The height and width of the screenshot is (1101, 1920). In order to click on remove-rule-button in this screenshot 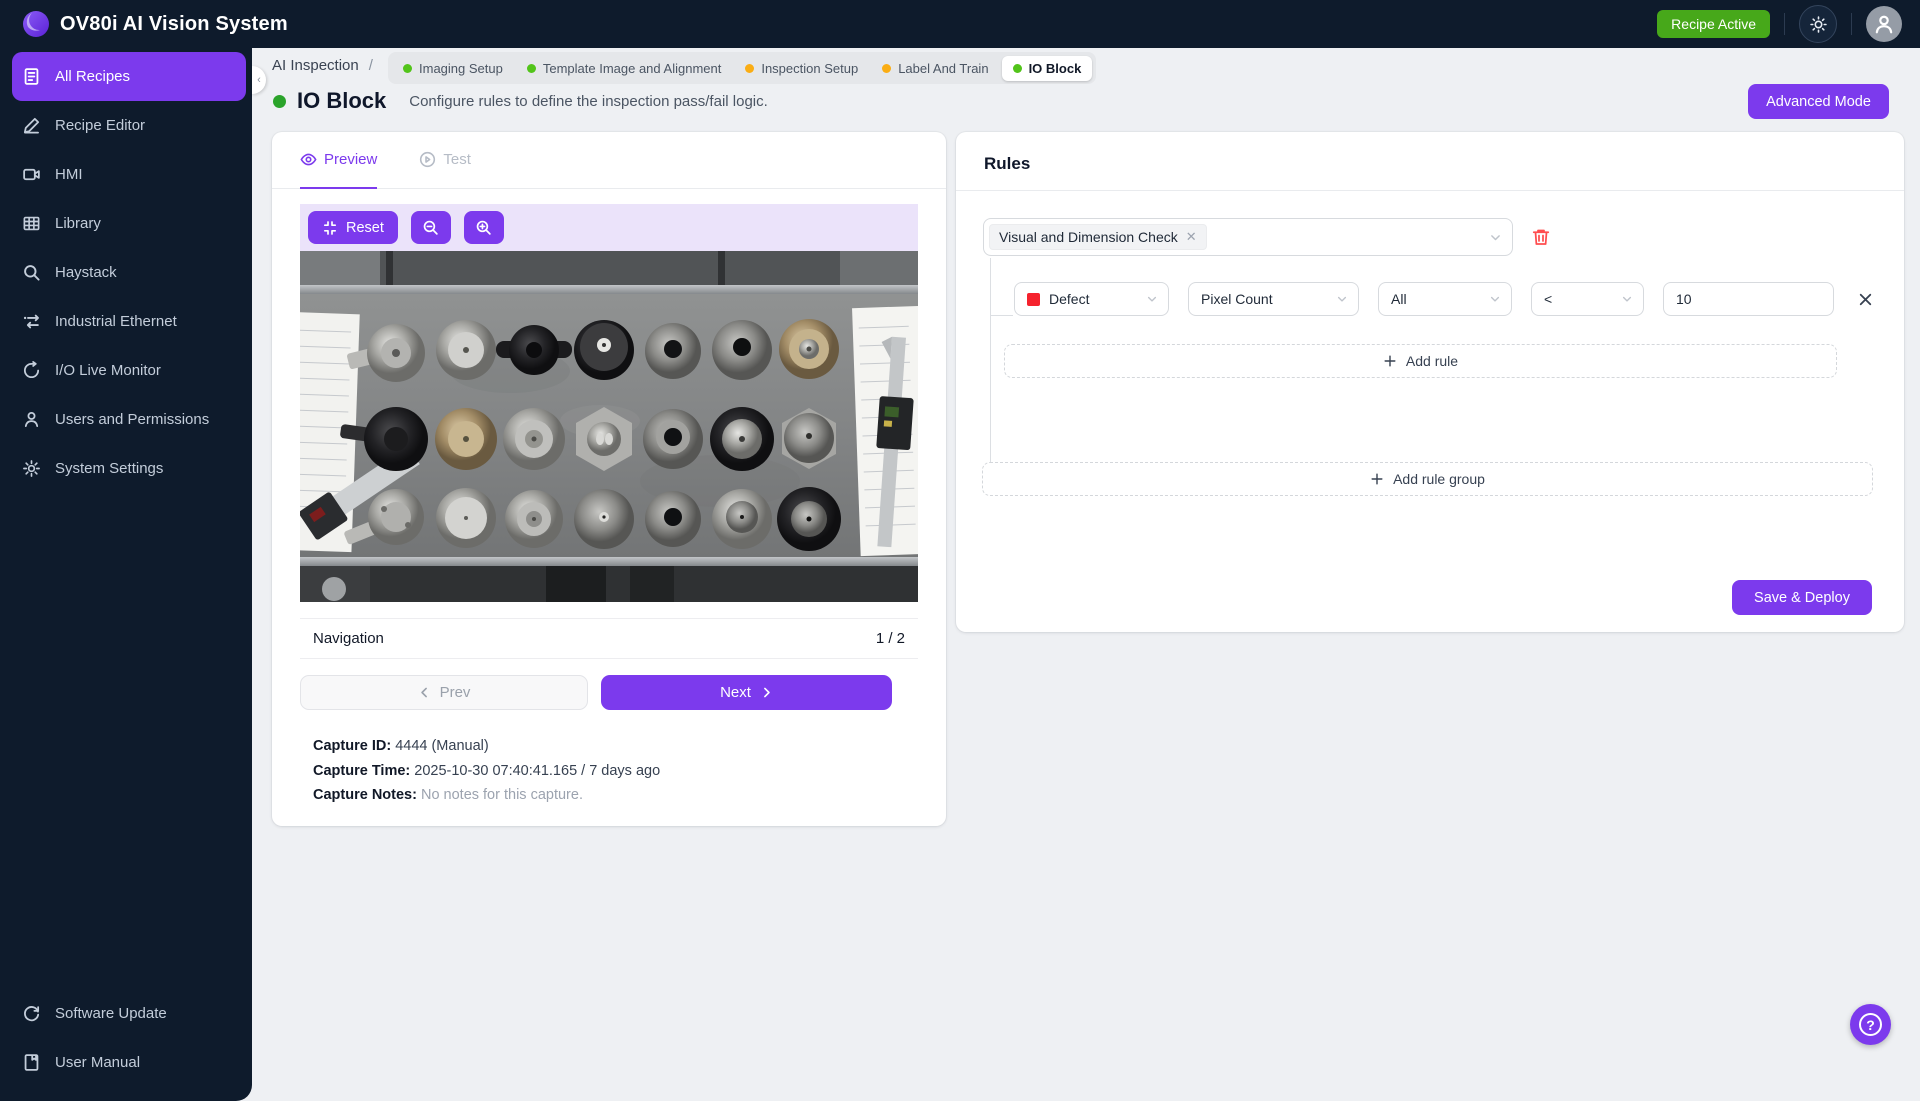, I will do `click(1865, 299)`.